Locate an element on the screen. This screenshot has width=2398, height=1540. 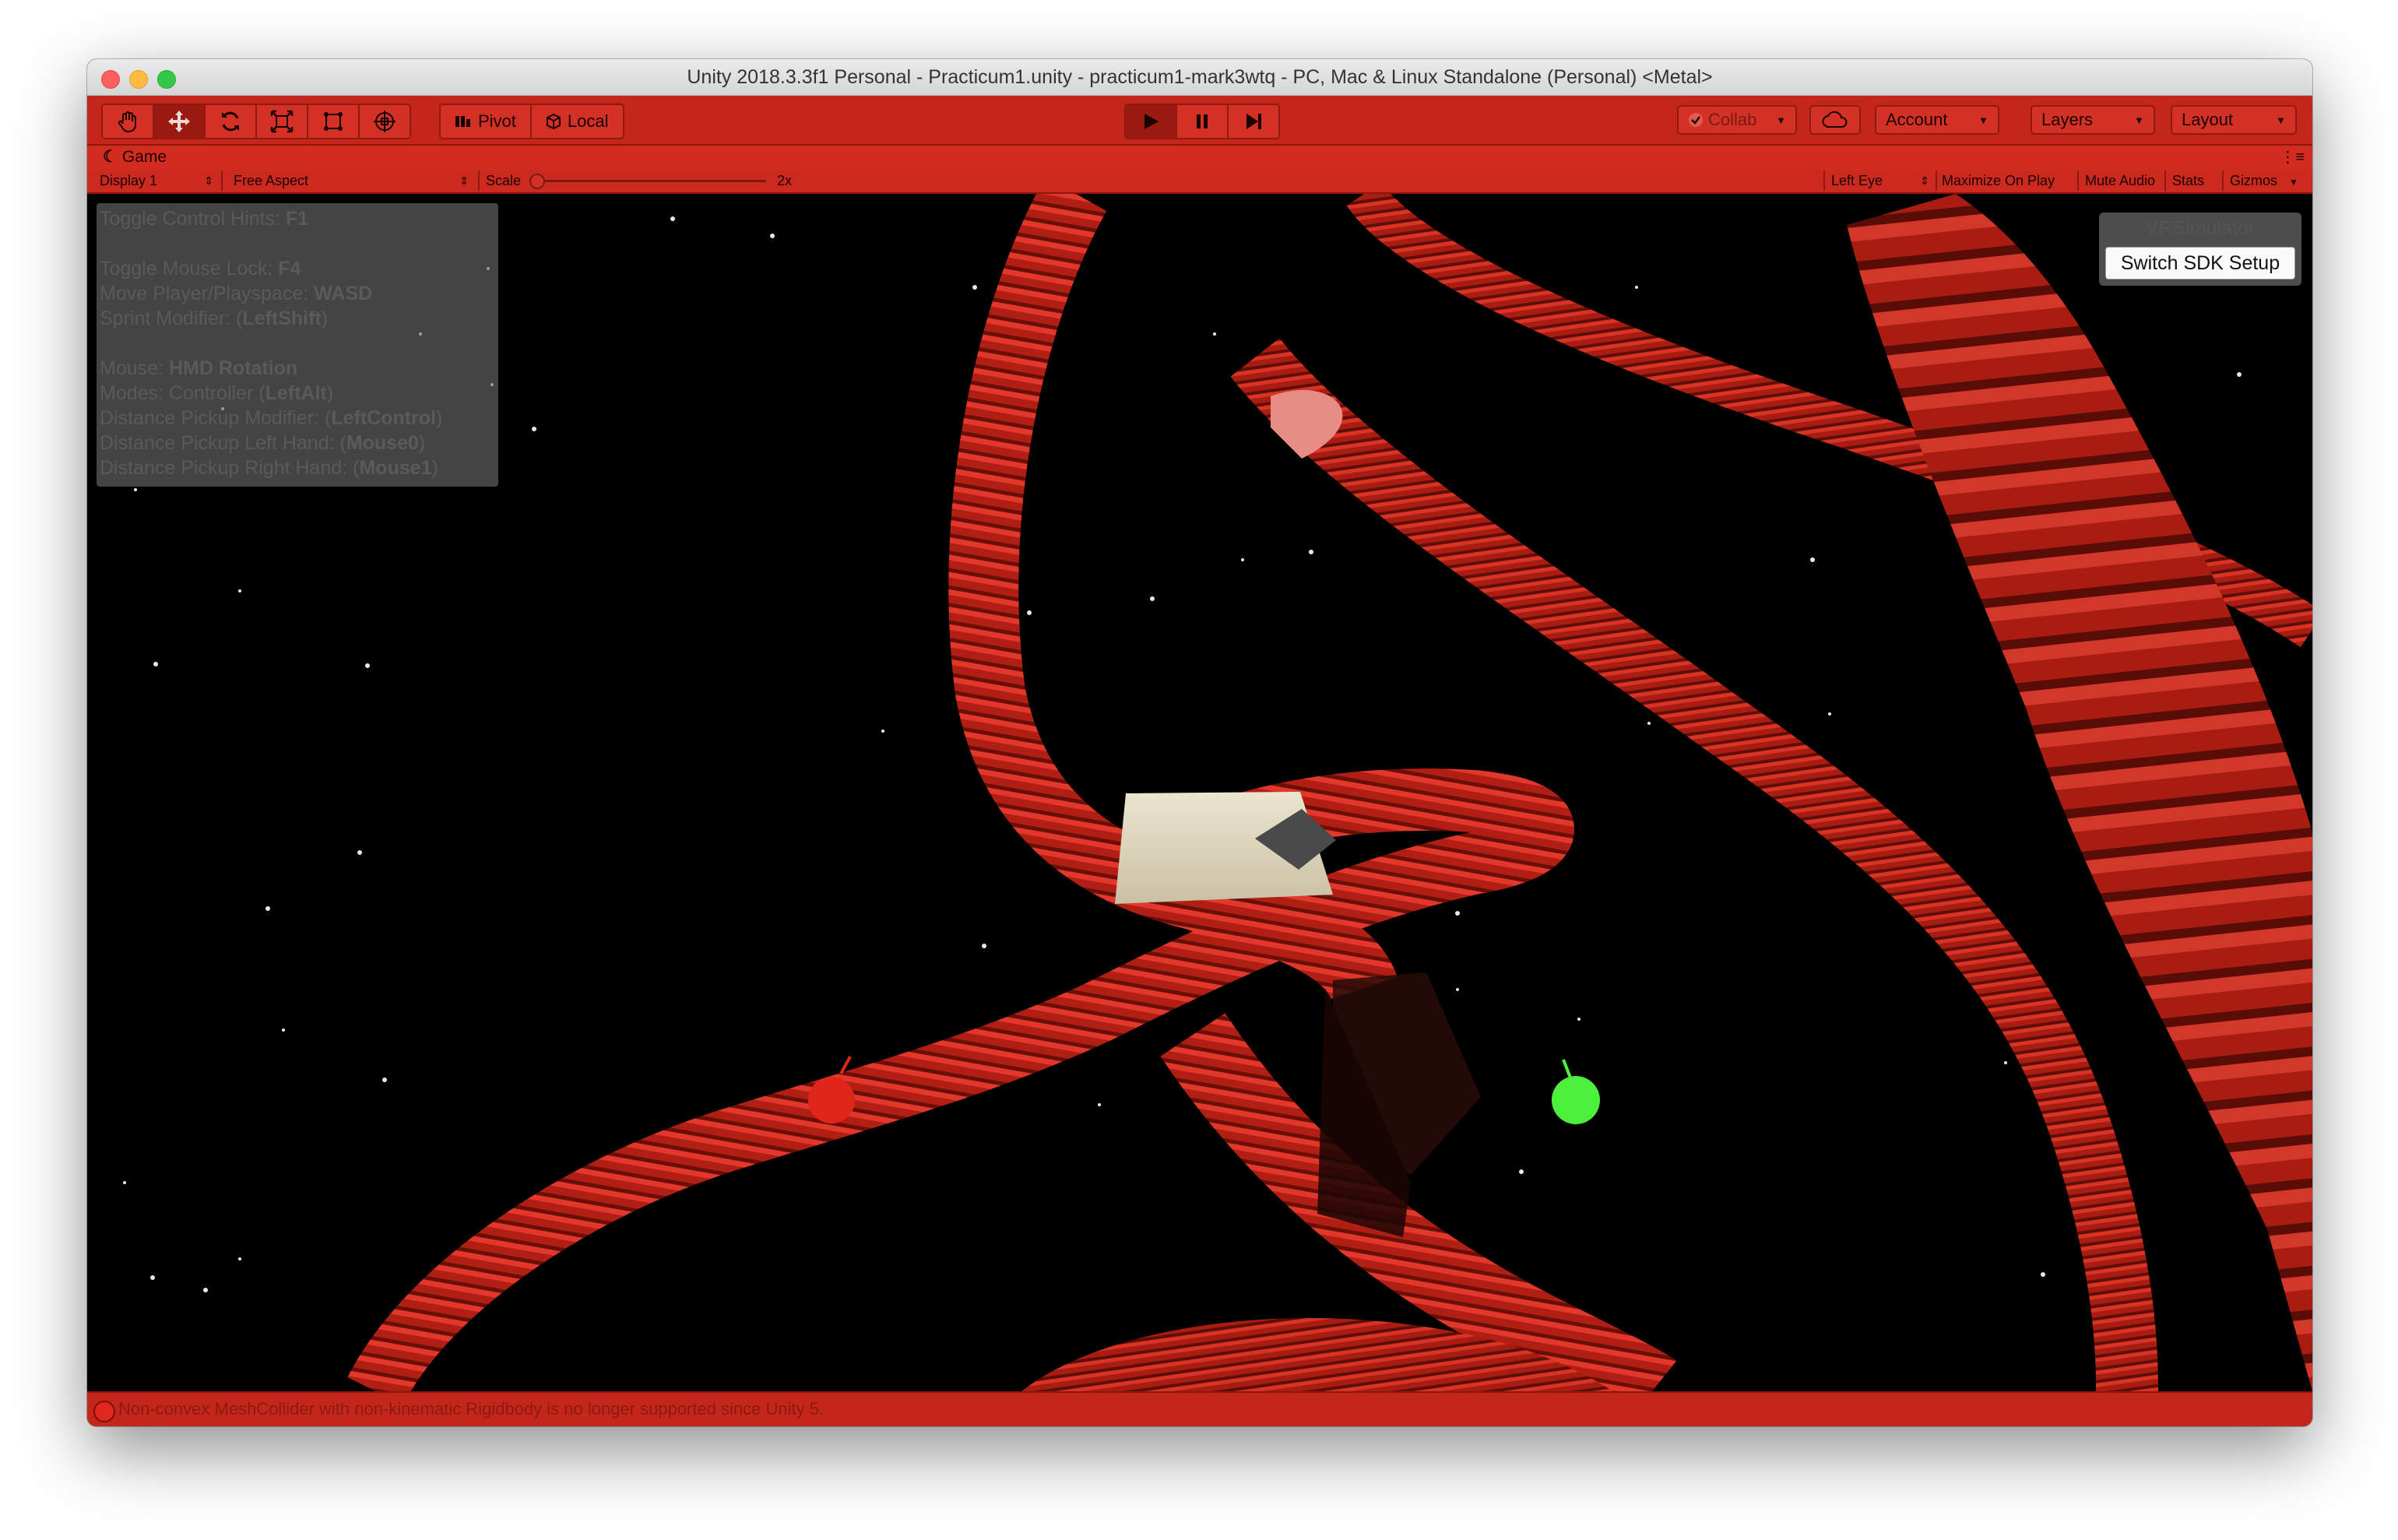
gizmos-label: Gizmos is located at coordinates (2254, 180).